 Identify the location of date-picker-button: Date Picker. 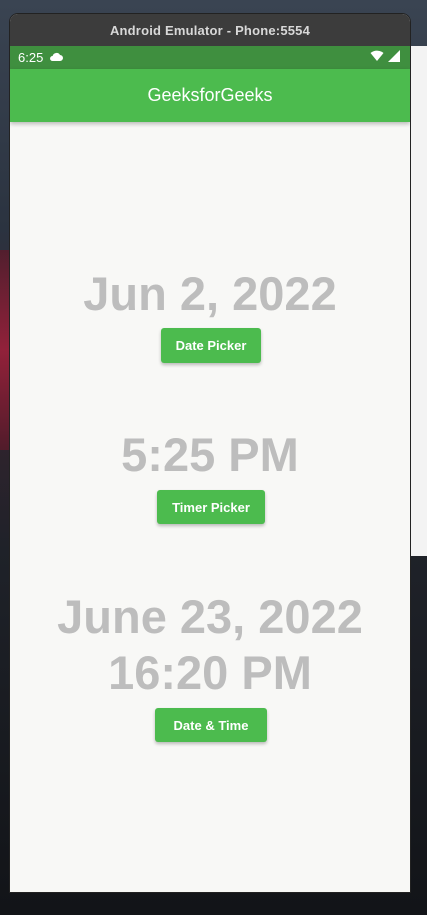
(211, 345).